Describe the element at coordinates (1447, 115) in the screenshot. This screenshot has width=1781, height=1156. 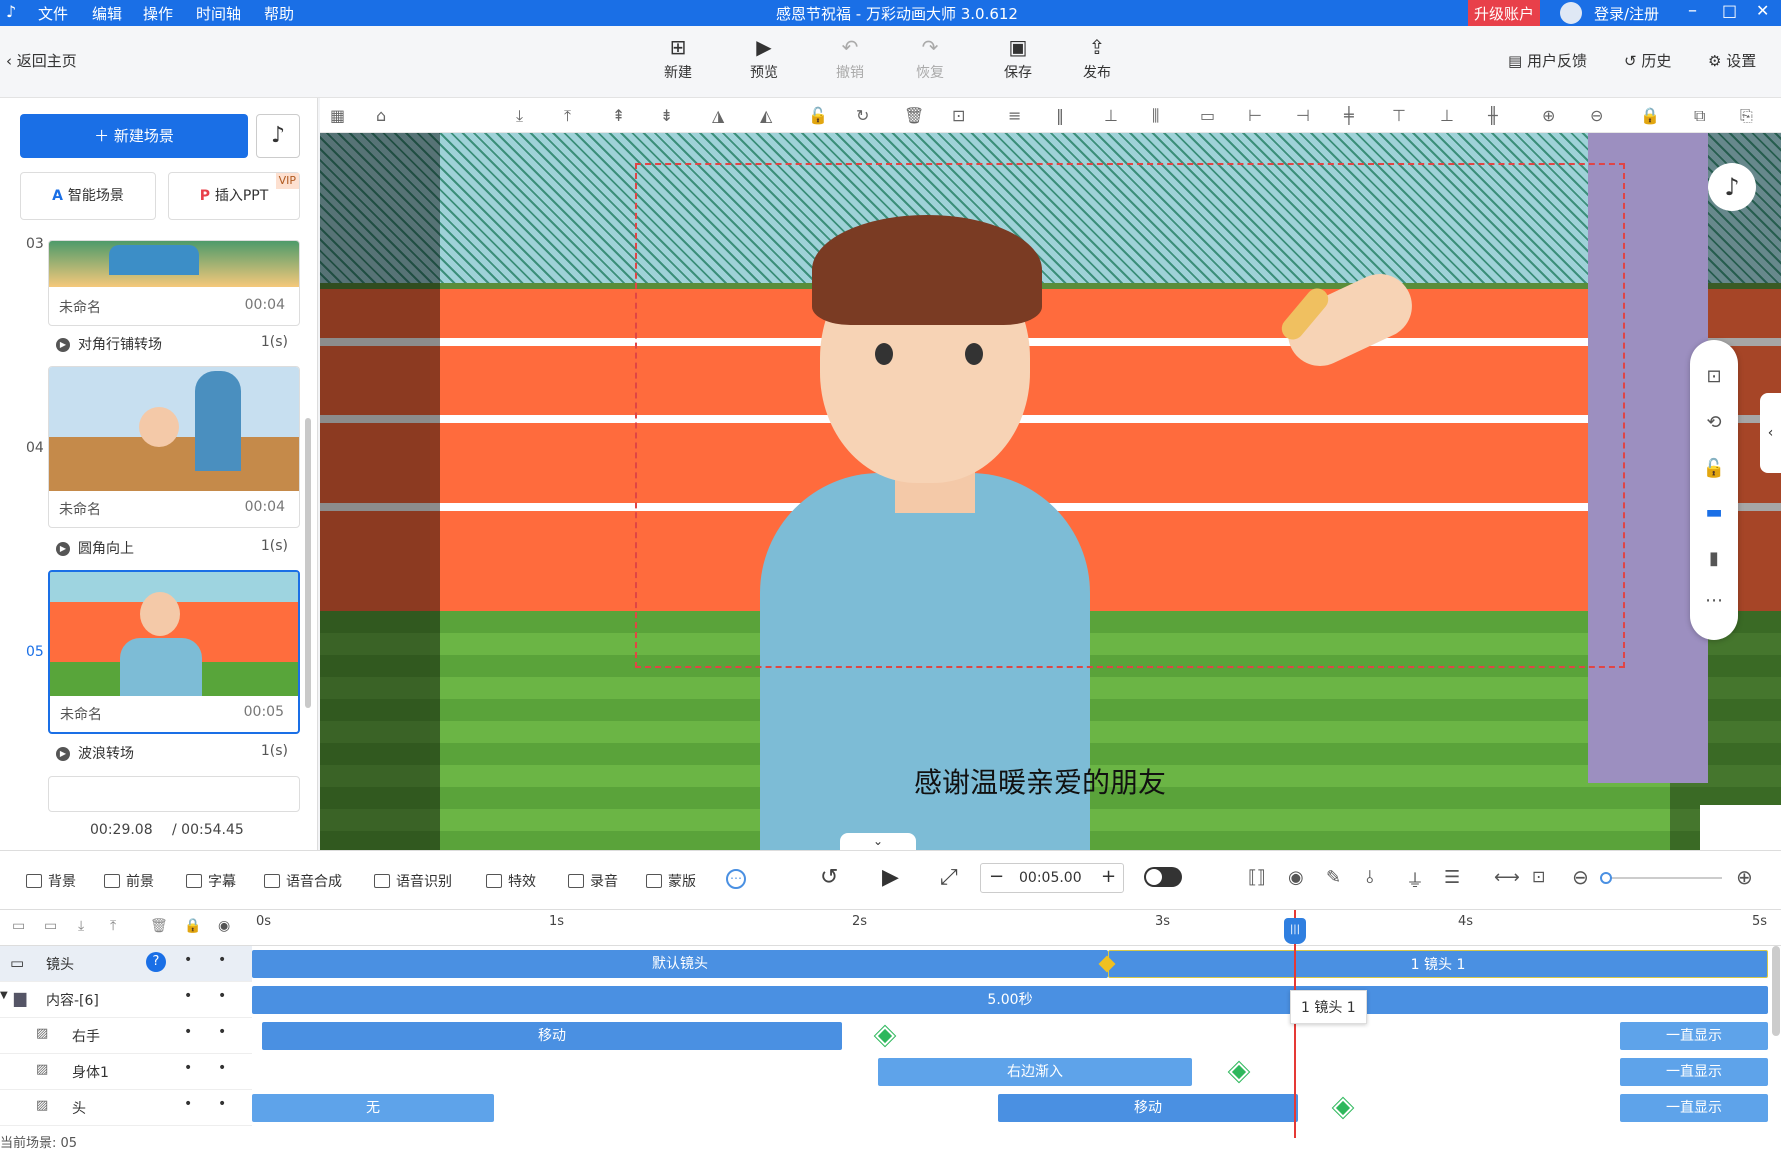
I see `align-base-icon: ⊥` at that location.